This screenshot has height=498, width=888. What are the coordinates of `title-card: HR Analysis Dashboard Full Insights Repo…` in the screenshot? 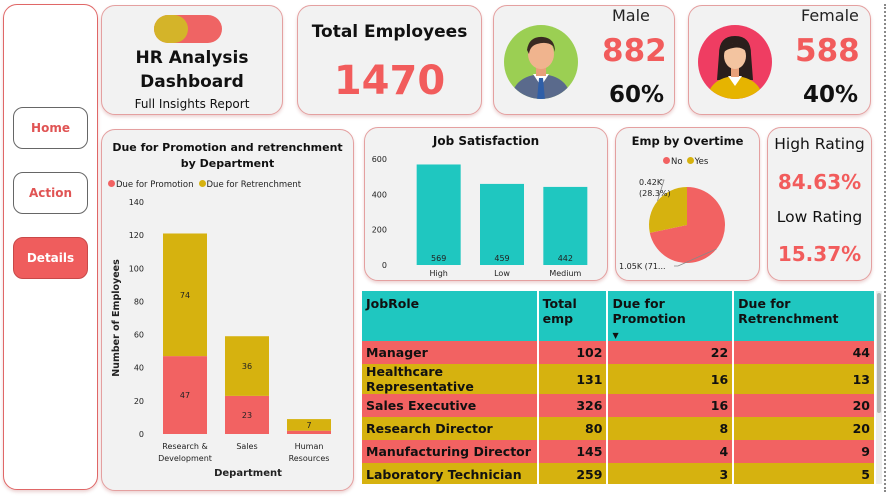 It's located at (192, 60).